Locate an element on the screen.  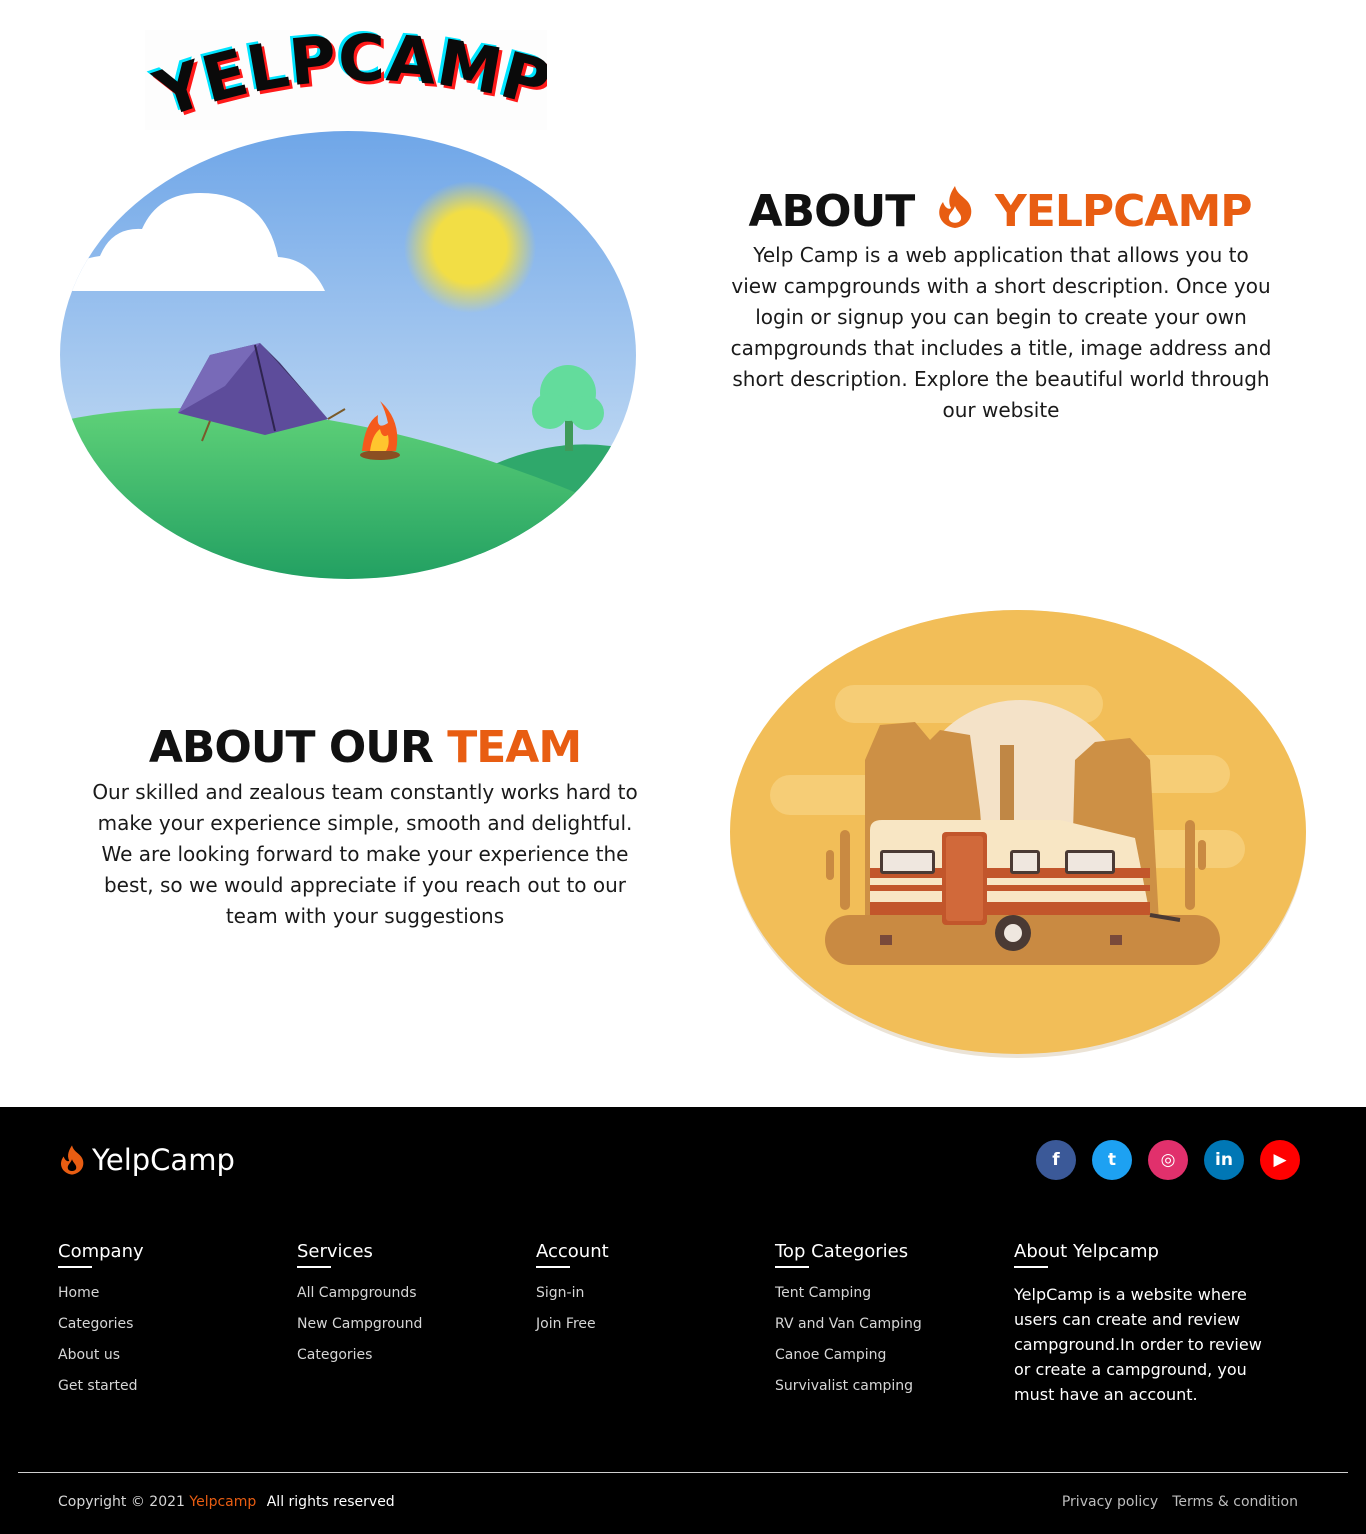
site-logo: YELPCAMP YELPCAMP YELPCAMP is located at coordinates (352, 78).